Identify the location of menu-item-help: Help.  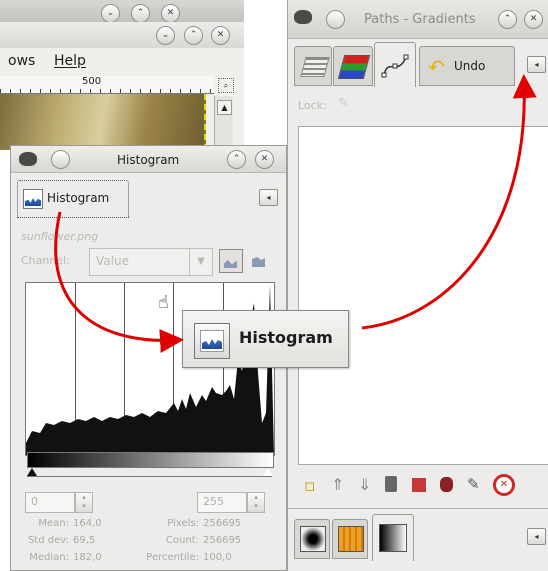
(70, 61).